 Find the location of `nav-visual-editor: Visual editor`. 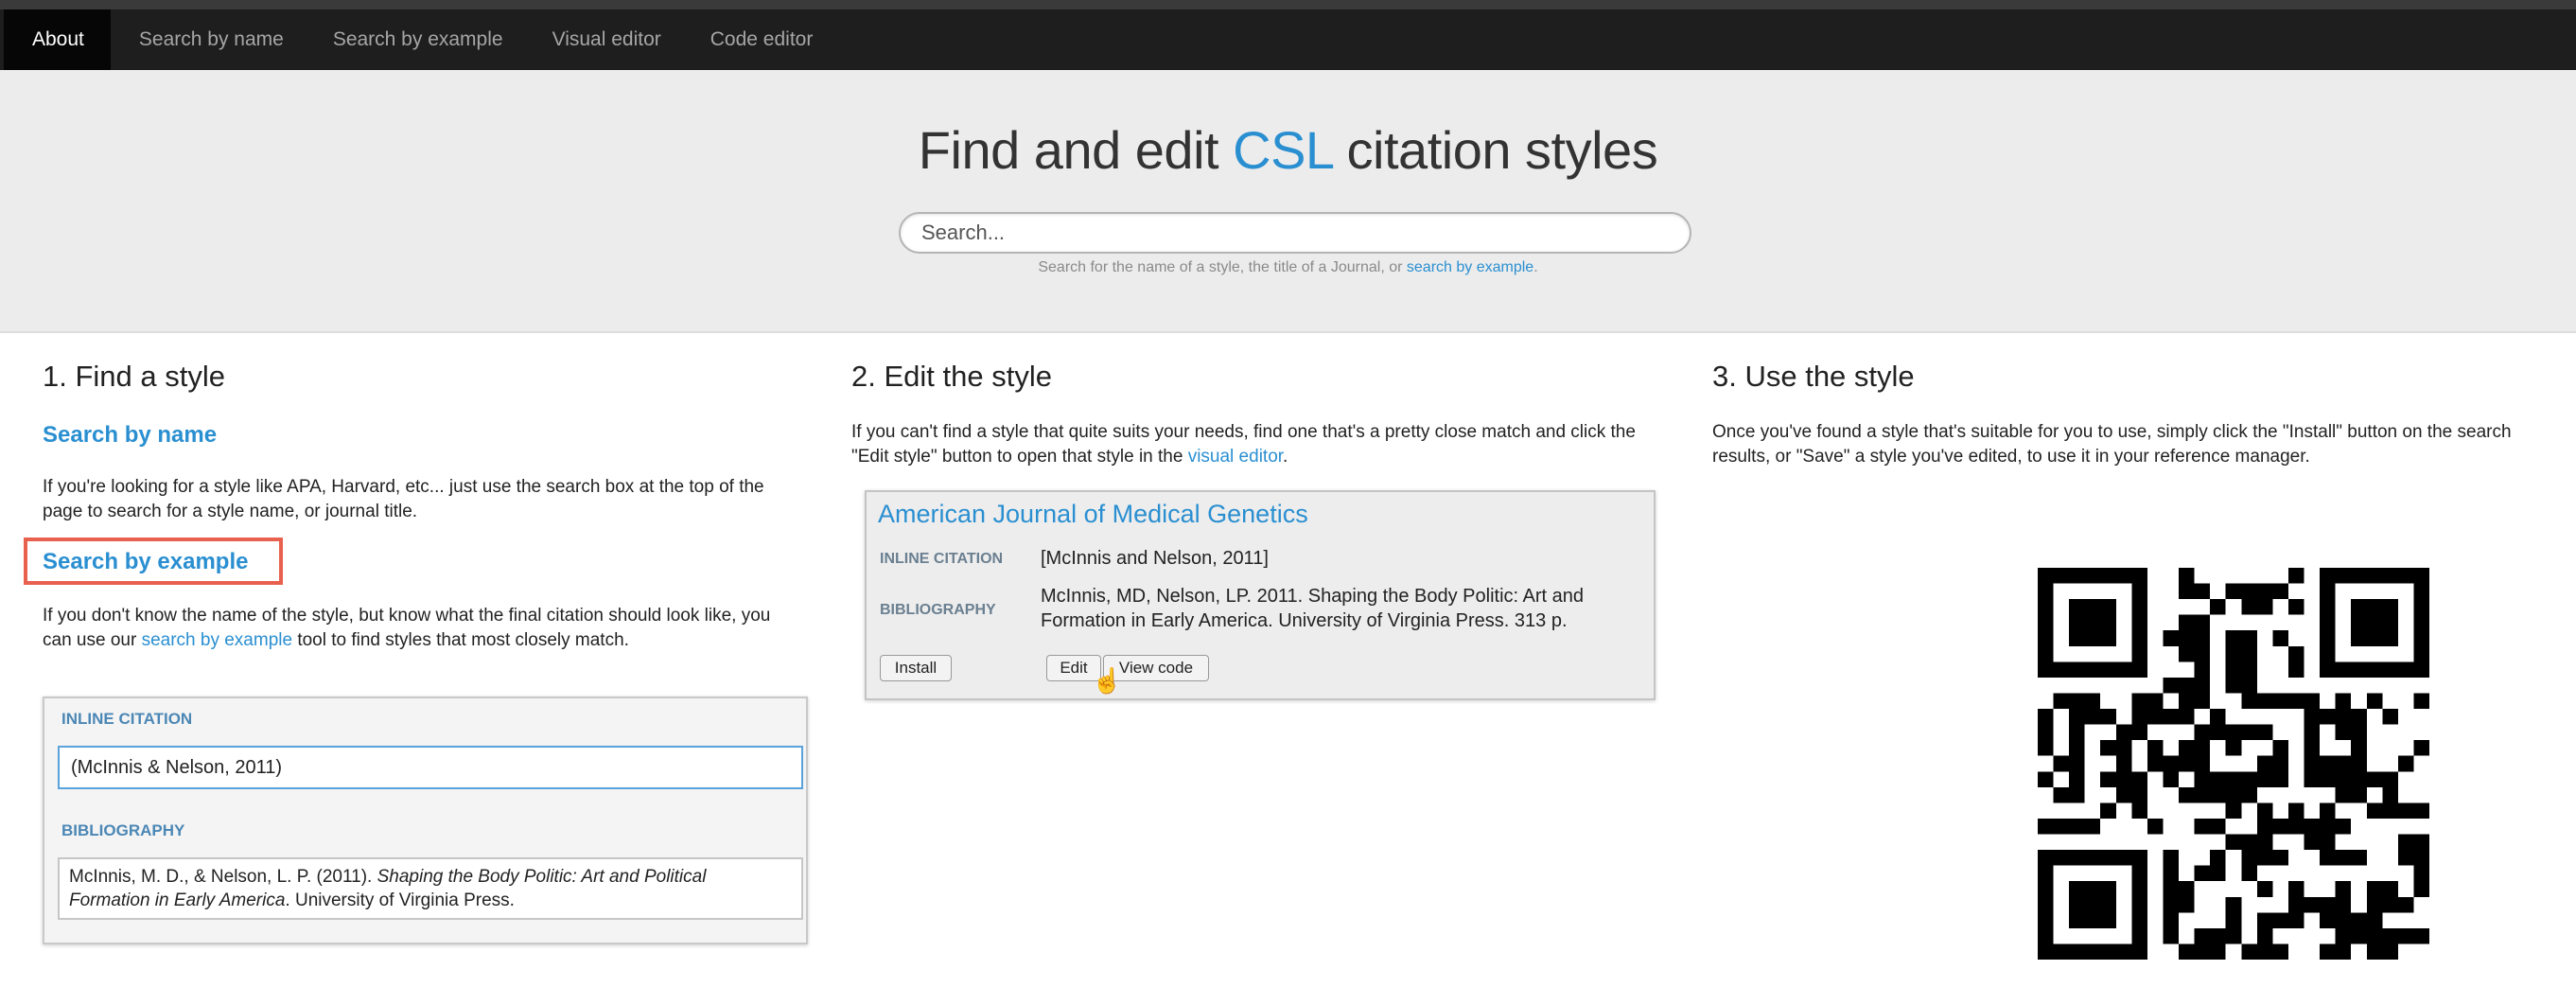

nav-visual-editor: Visual editor is located at coordinates (607, 39).